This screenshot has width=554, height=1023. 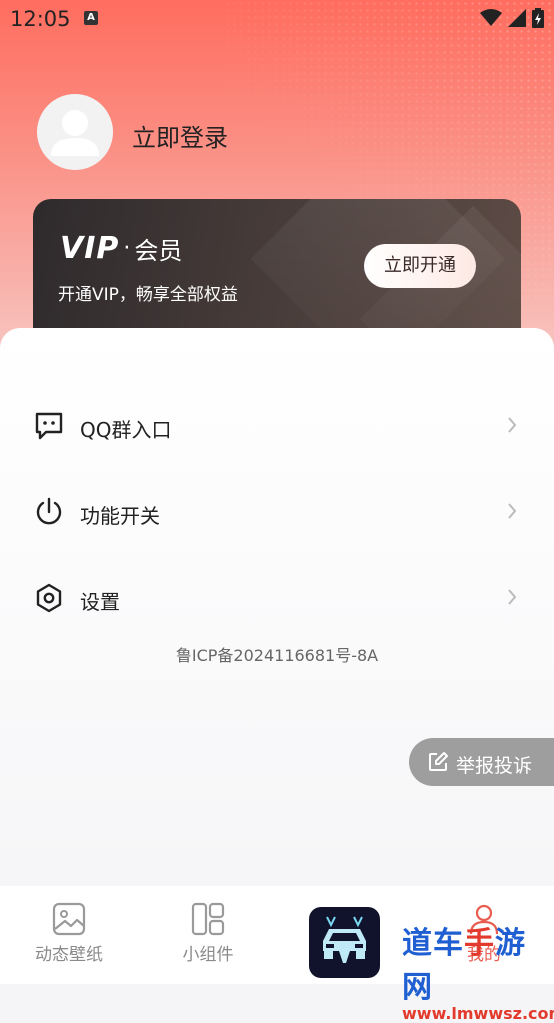 I want to click on watermark-title: 道车手游网, so click(x=477, y=962).